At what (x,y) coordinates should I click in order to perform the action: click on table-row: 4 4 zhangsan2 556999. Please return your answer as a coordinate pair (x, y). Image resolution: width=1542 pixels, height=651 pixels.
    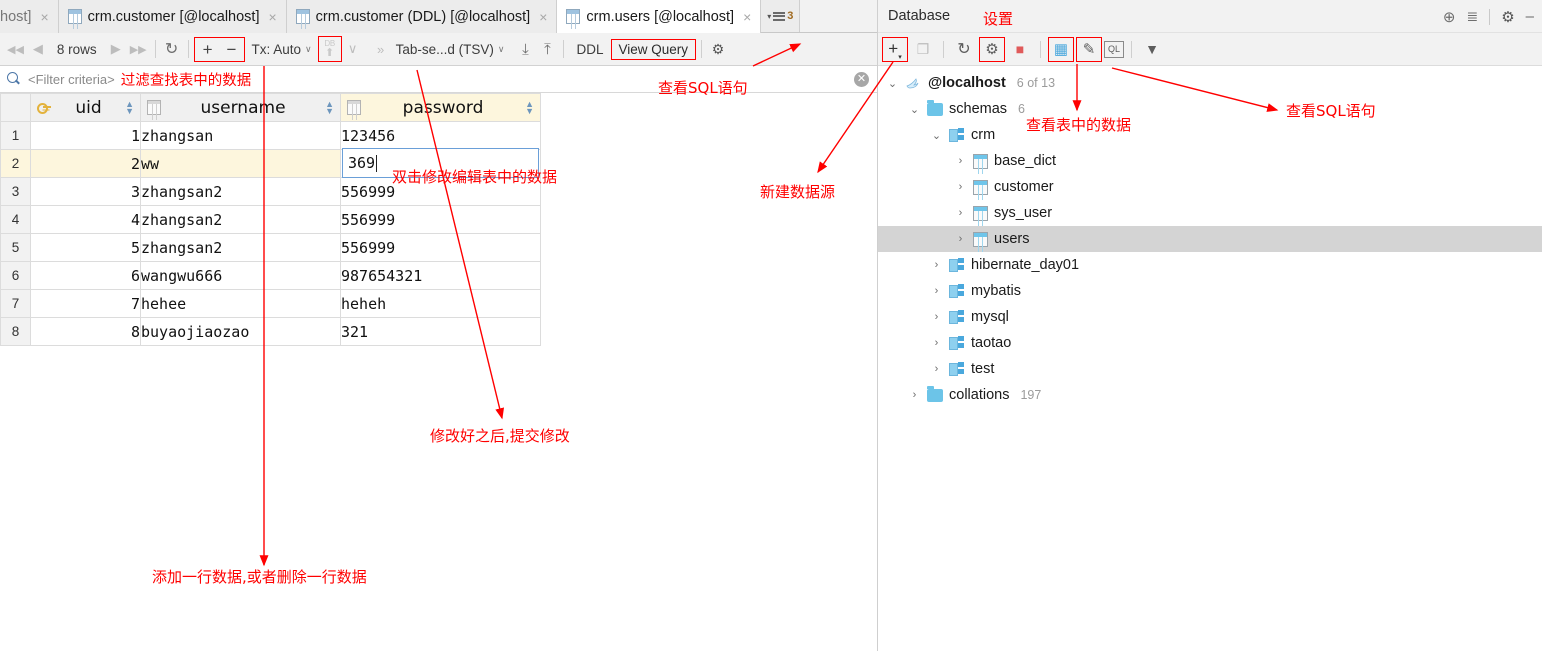
    Looking at the image, I should click on (270, 219).